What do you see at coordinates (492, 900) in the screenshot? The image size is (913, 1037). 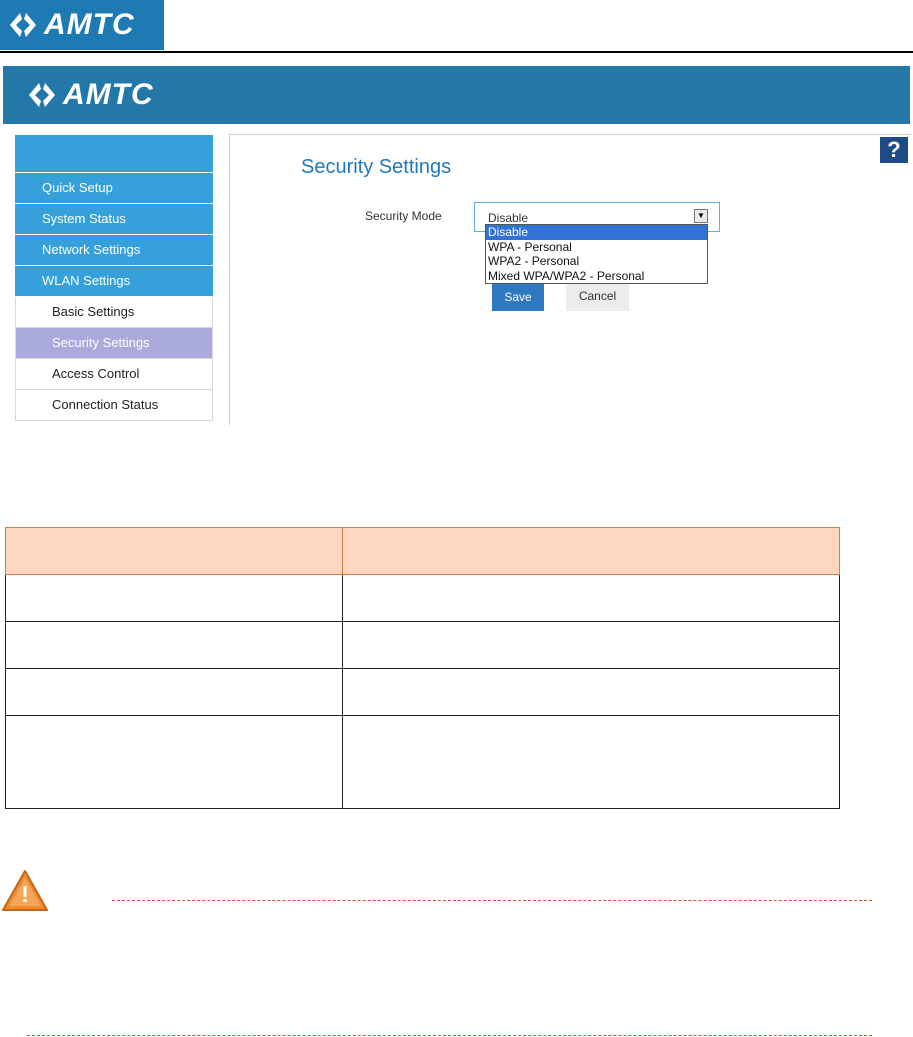 I see `note-top-divider` at bounding box center [492, 900].